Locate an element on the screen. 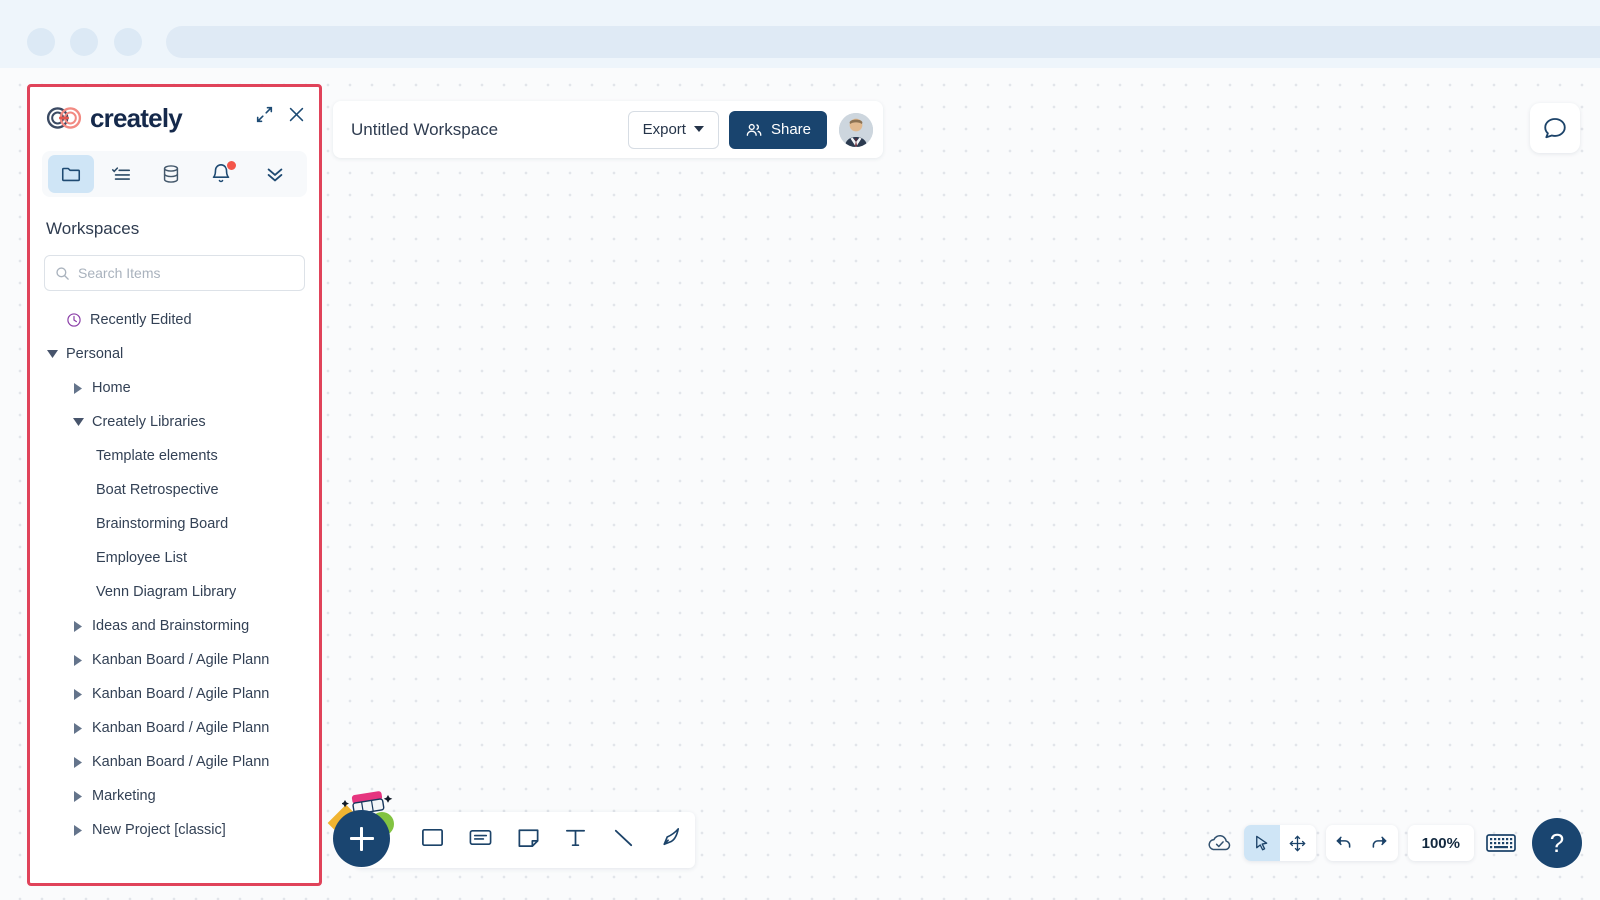  zoom-level-button: 100% is located at coordinates (1440, 843).